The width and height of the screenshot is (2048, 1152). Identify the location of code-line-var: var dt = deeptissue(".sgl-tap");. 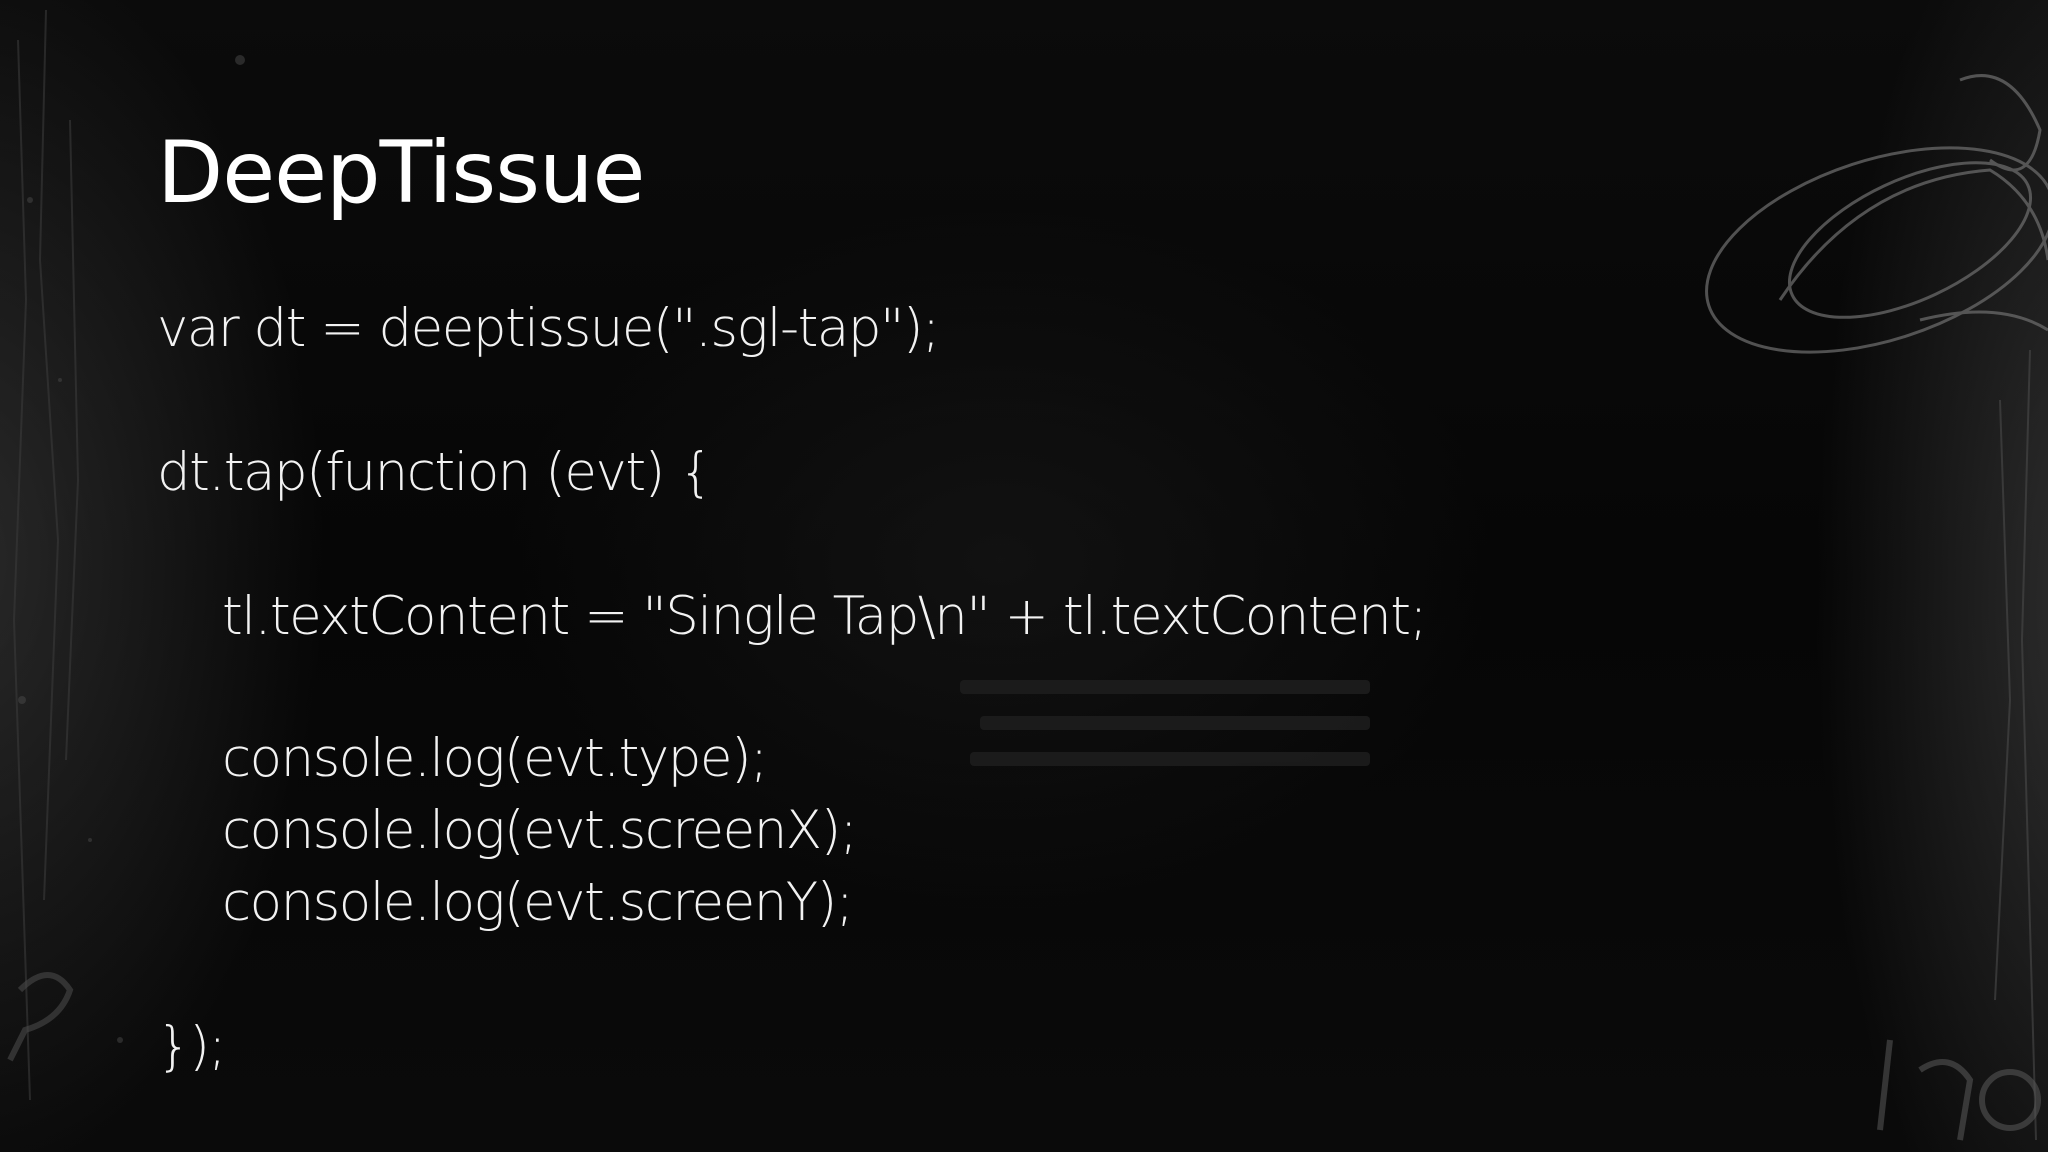
(548, 328).